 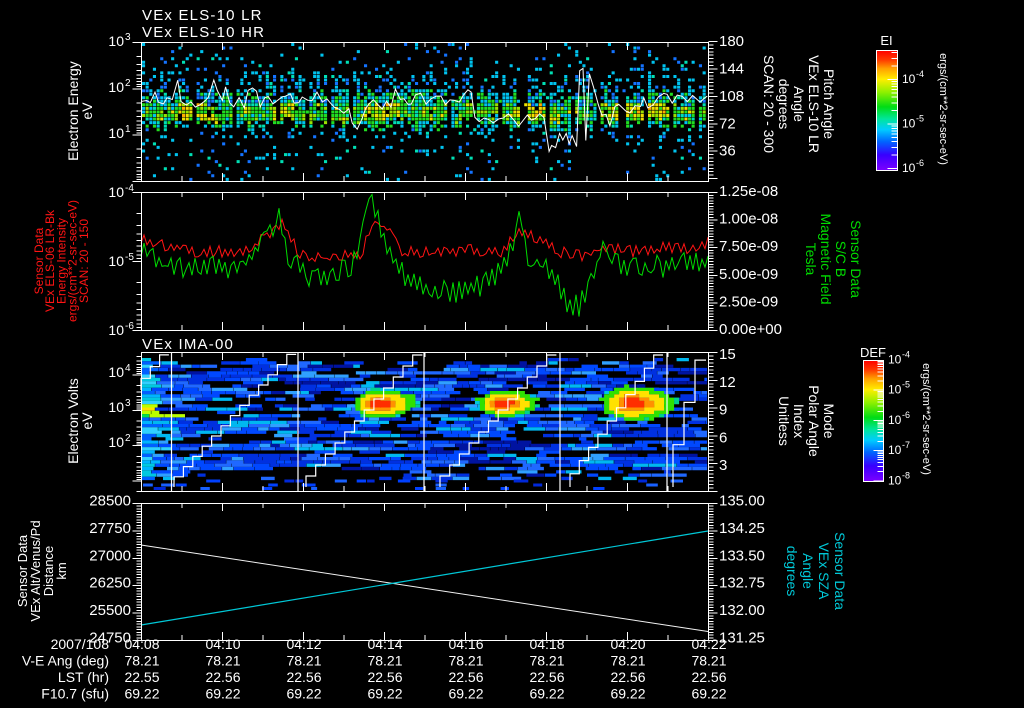 I want to click on svg-text: Index, so click(x=799, y=421).